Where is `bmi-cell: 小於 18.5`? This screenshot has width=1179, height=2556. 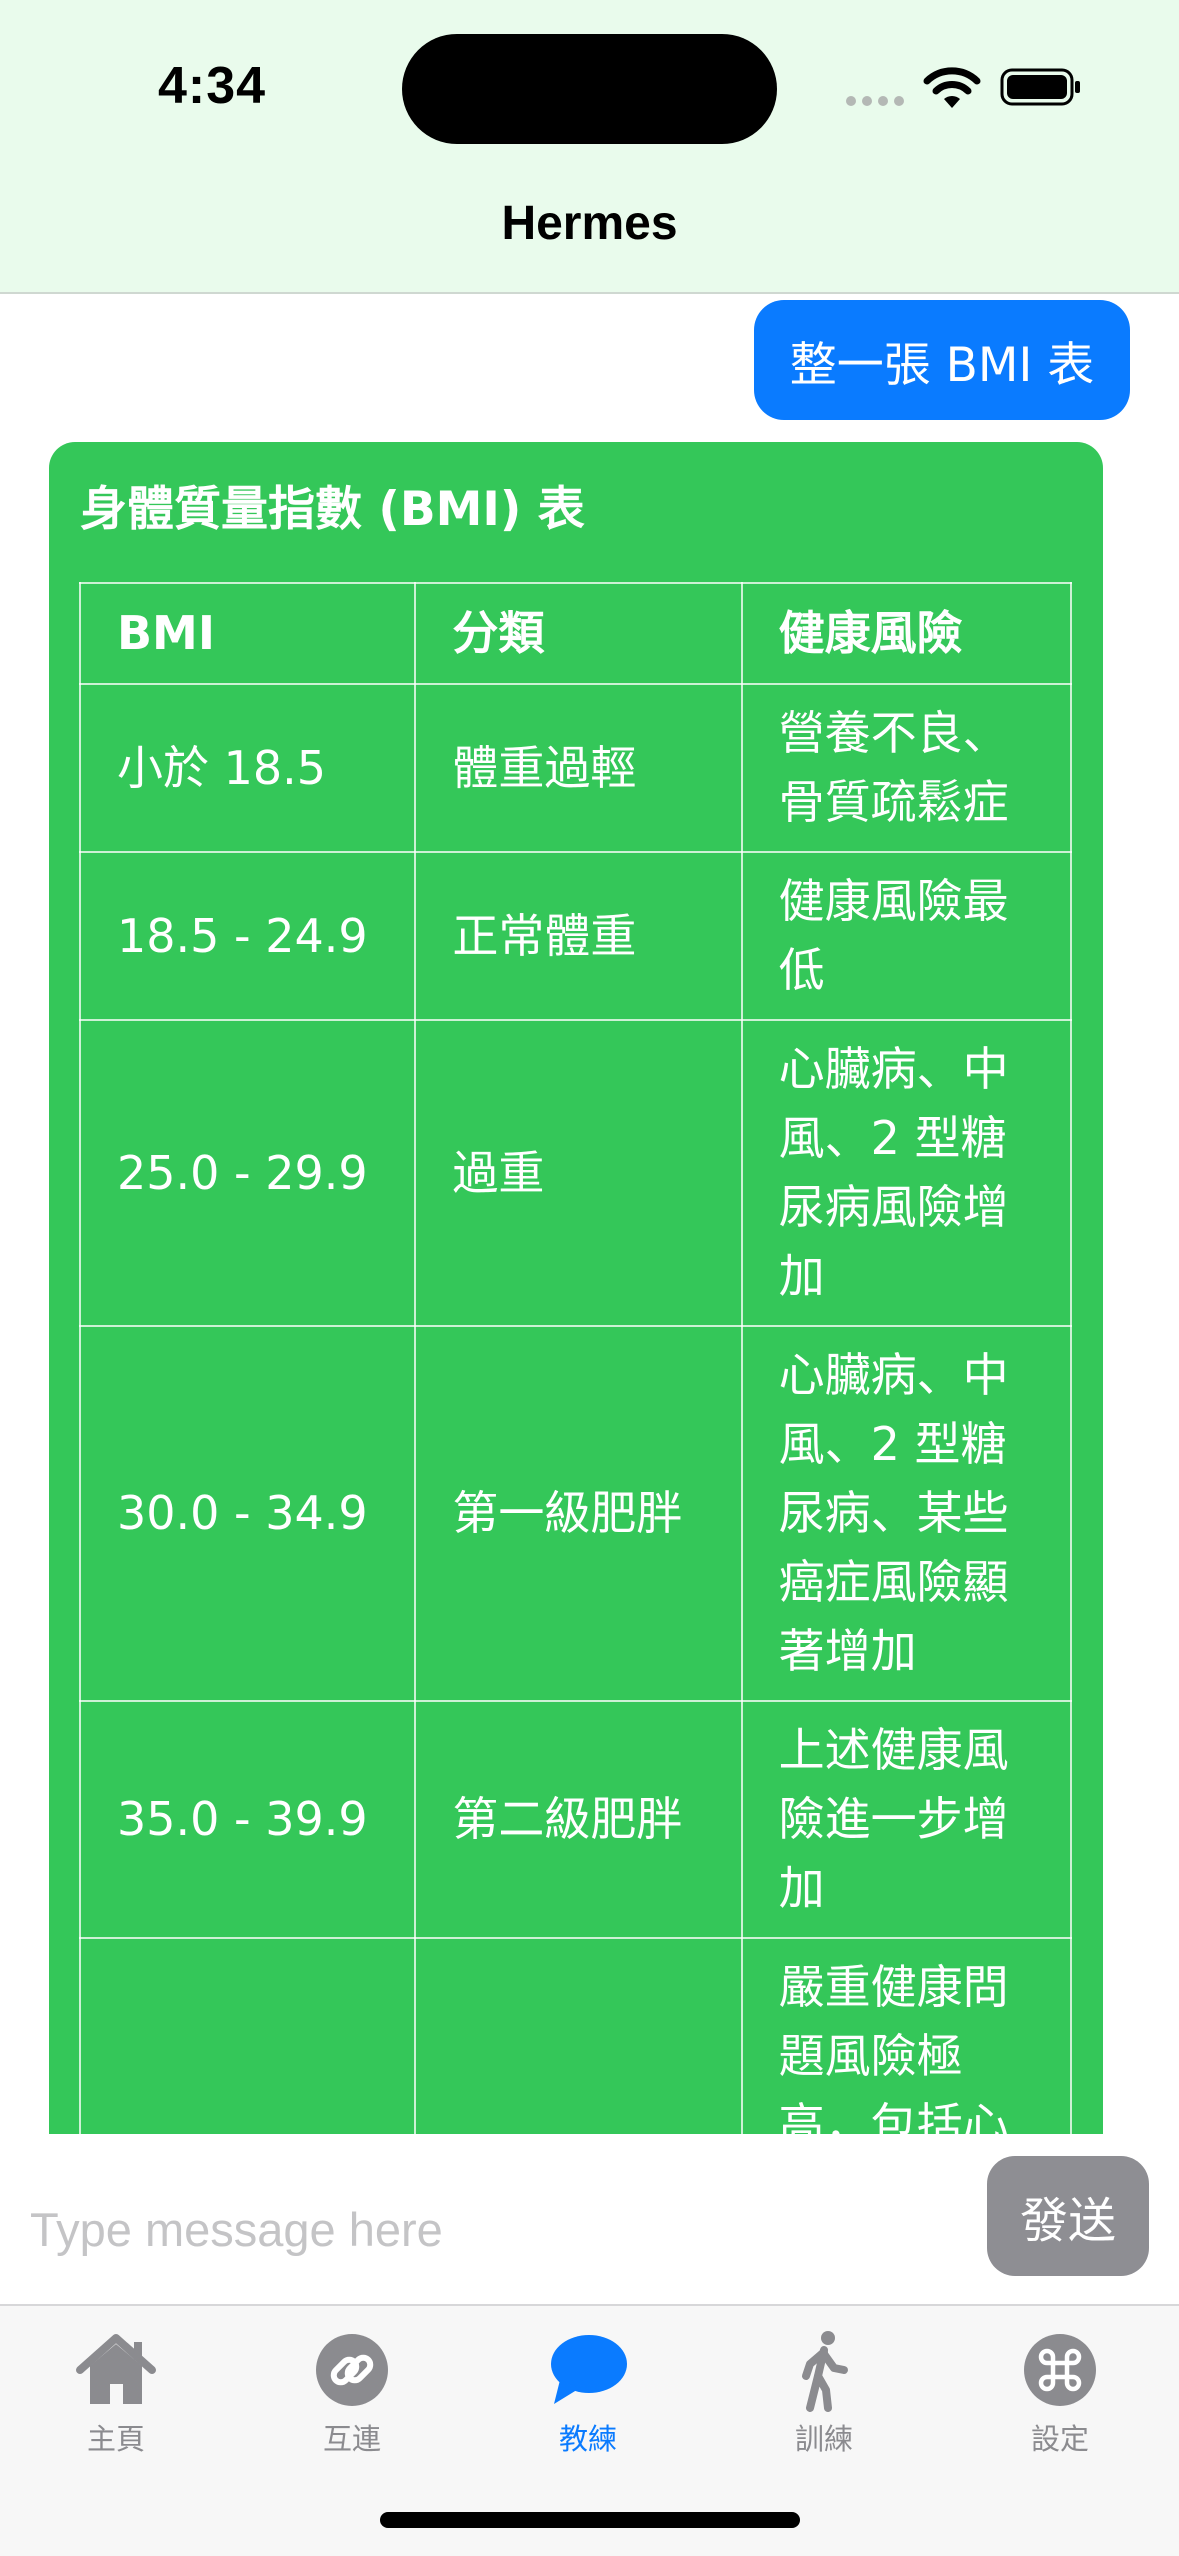 bmi-cell: 小於 18.5 is located at coordinates (247, 768).